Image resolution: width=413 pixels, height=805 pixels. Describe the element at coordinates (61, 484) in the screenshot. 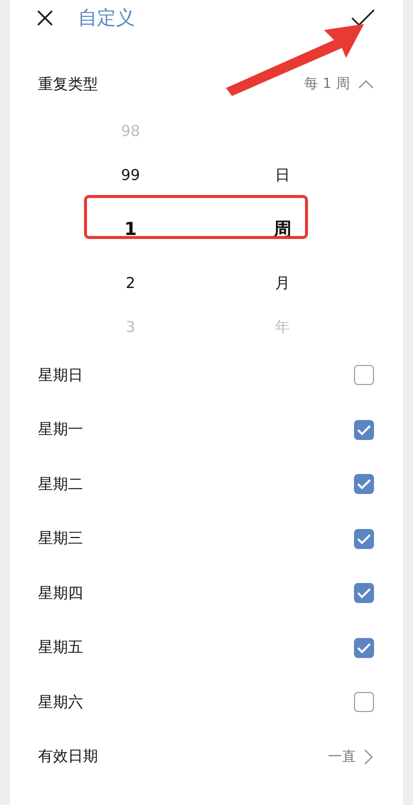

I see `weekday-label: 星期二` at that location.